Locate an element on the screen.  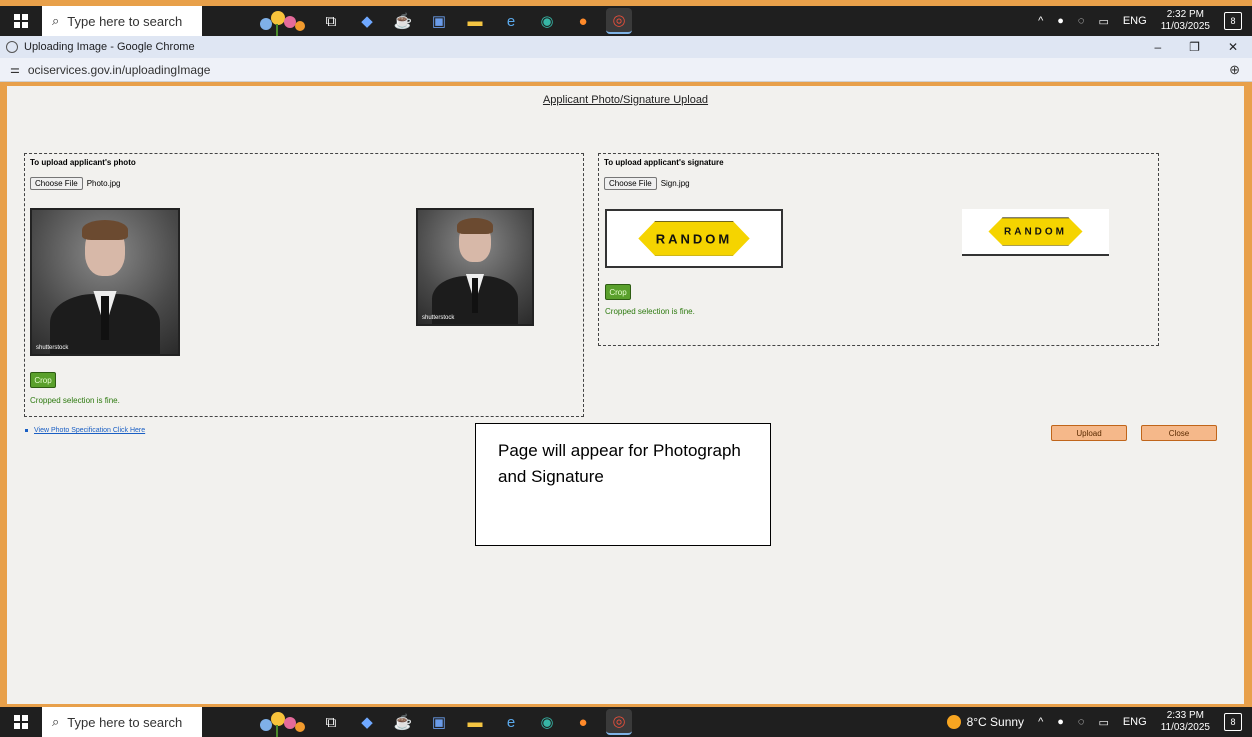
signature-sign-text: RANDOM is located at coordinates (694, 238).